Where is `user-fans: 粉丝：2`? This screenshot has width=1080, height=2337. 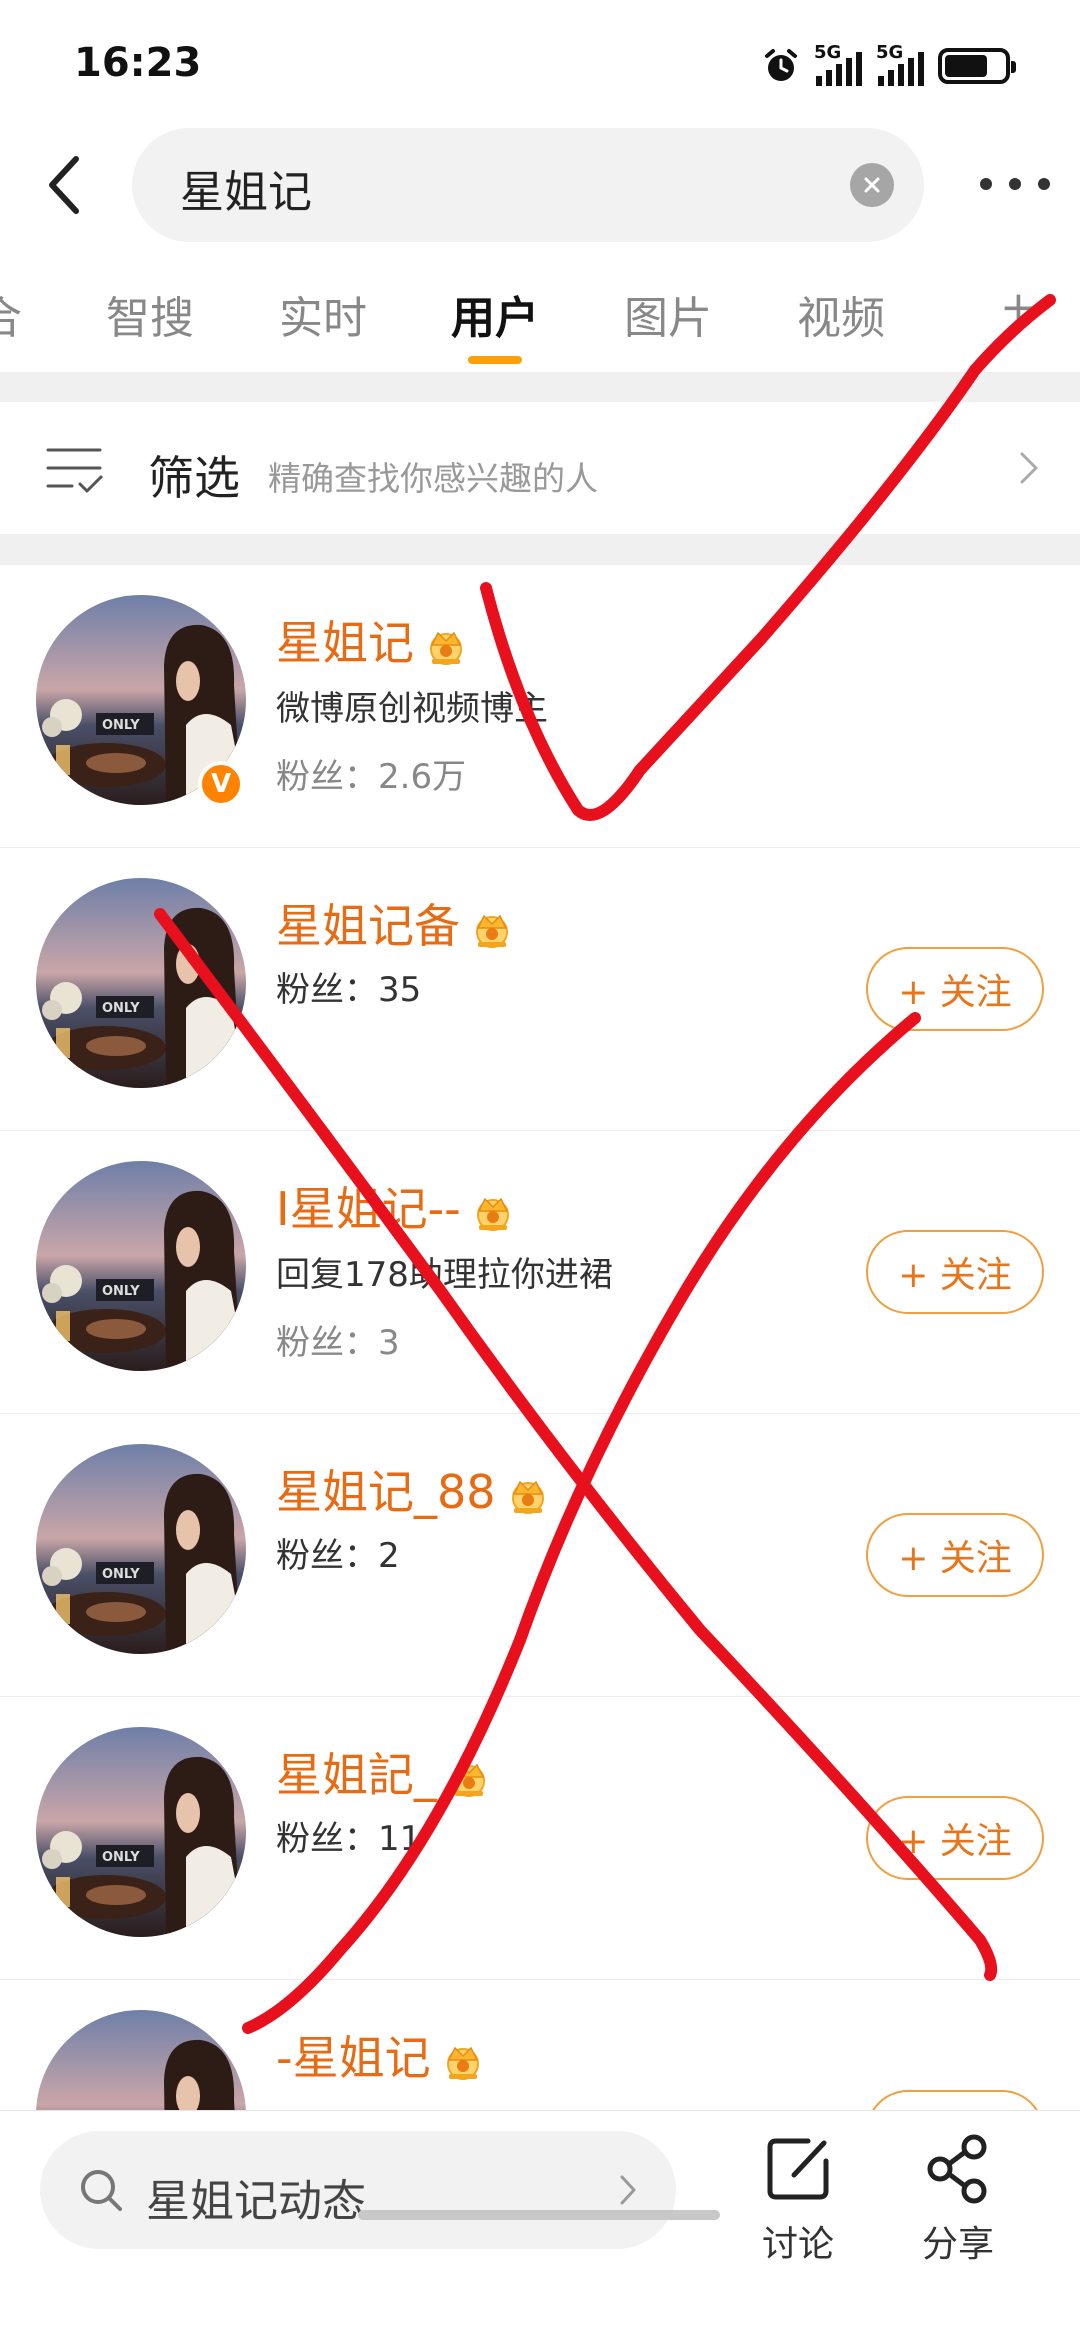 user-fans: 粉丝：2 is located at coordinates (338, 1556).